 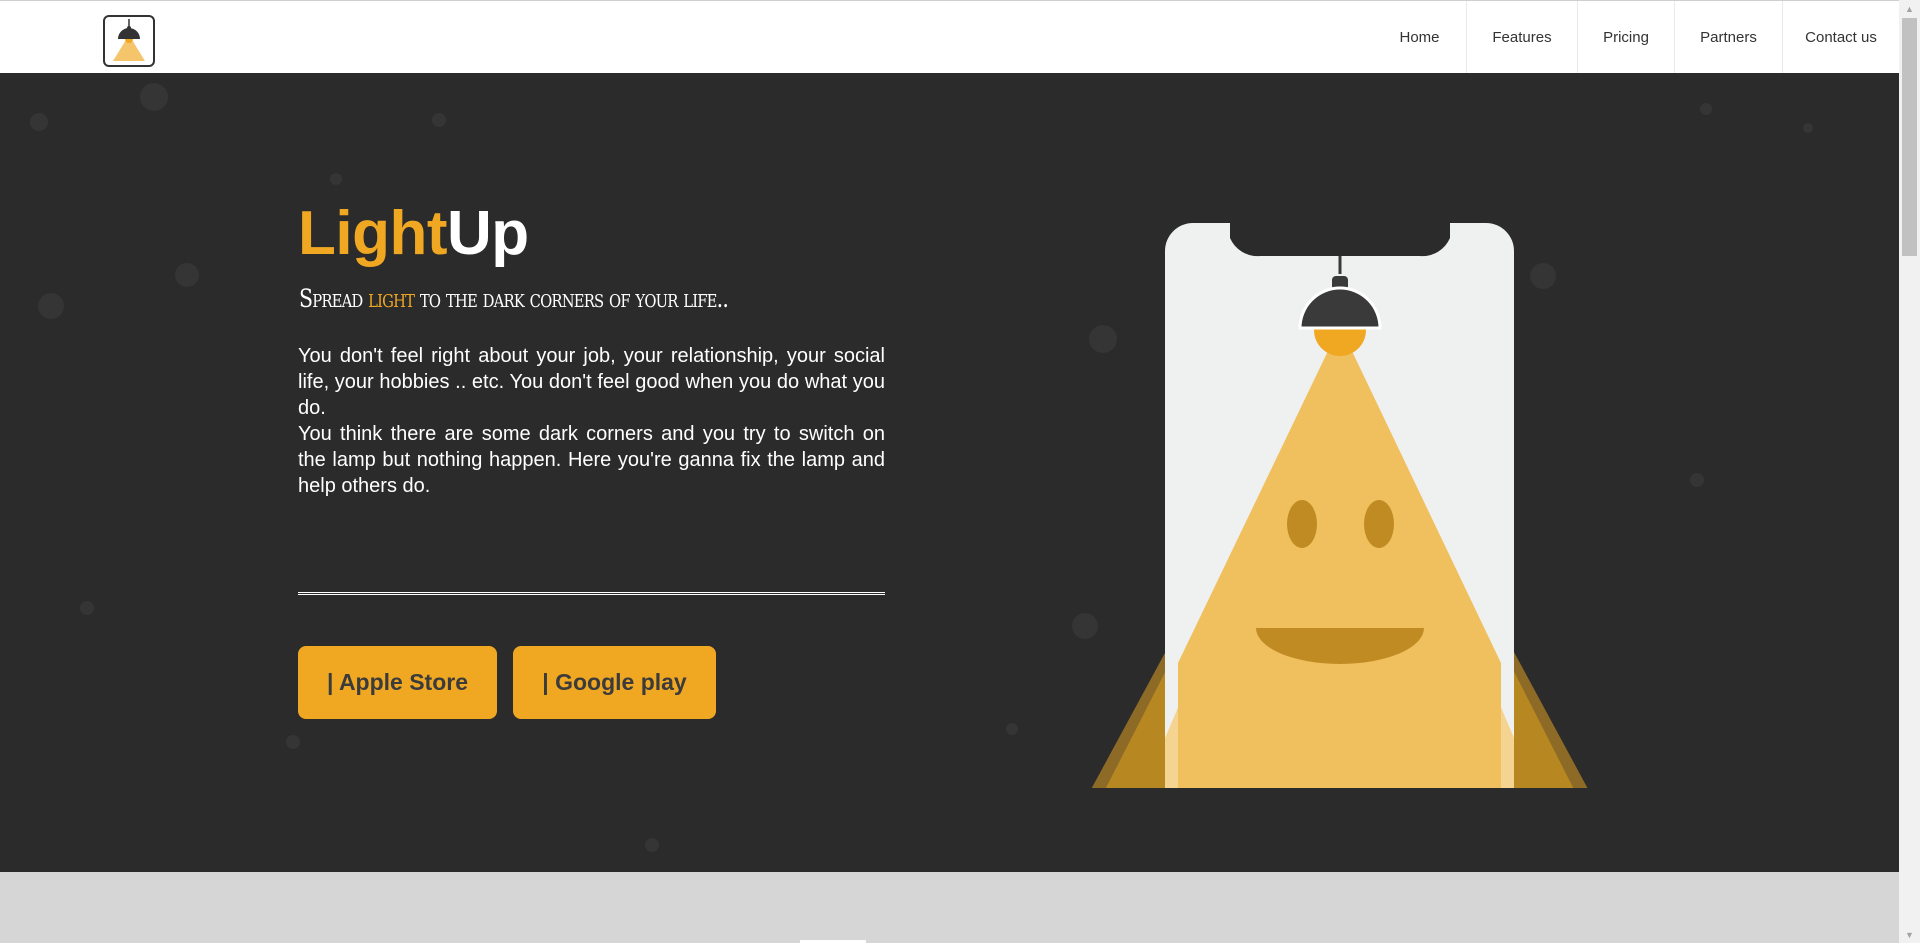 I want to click on nav-features-link: Features, so click(x=1521, y=37).